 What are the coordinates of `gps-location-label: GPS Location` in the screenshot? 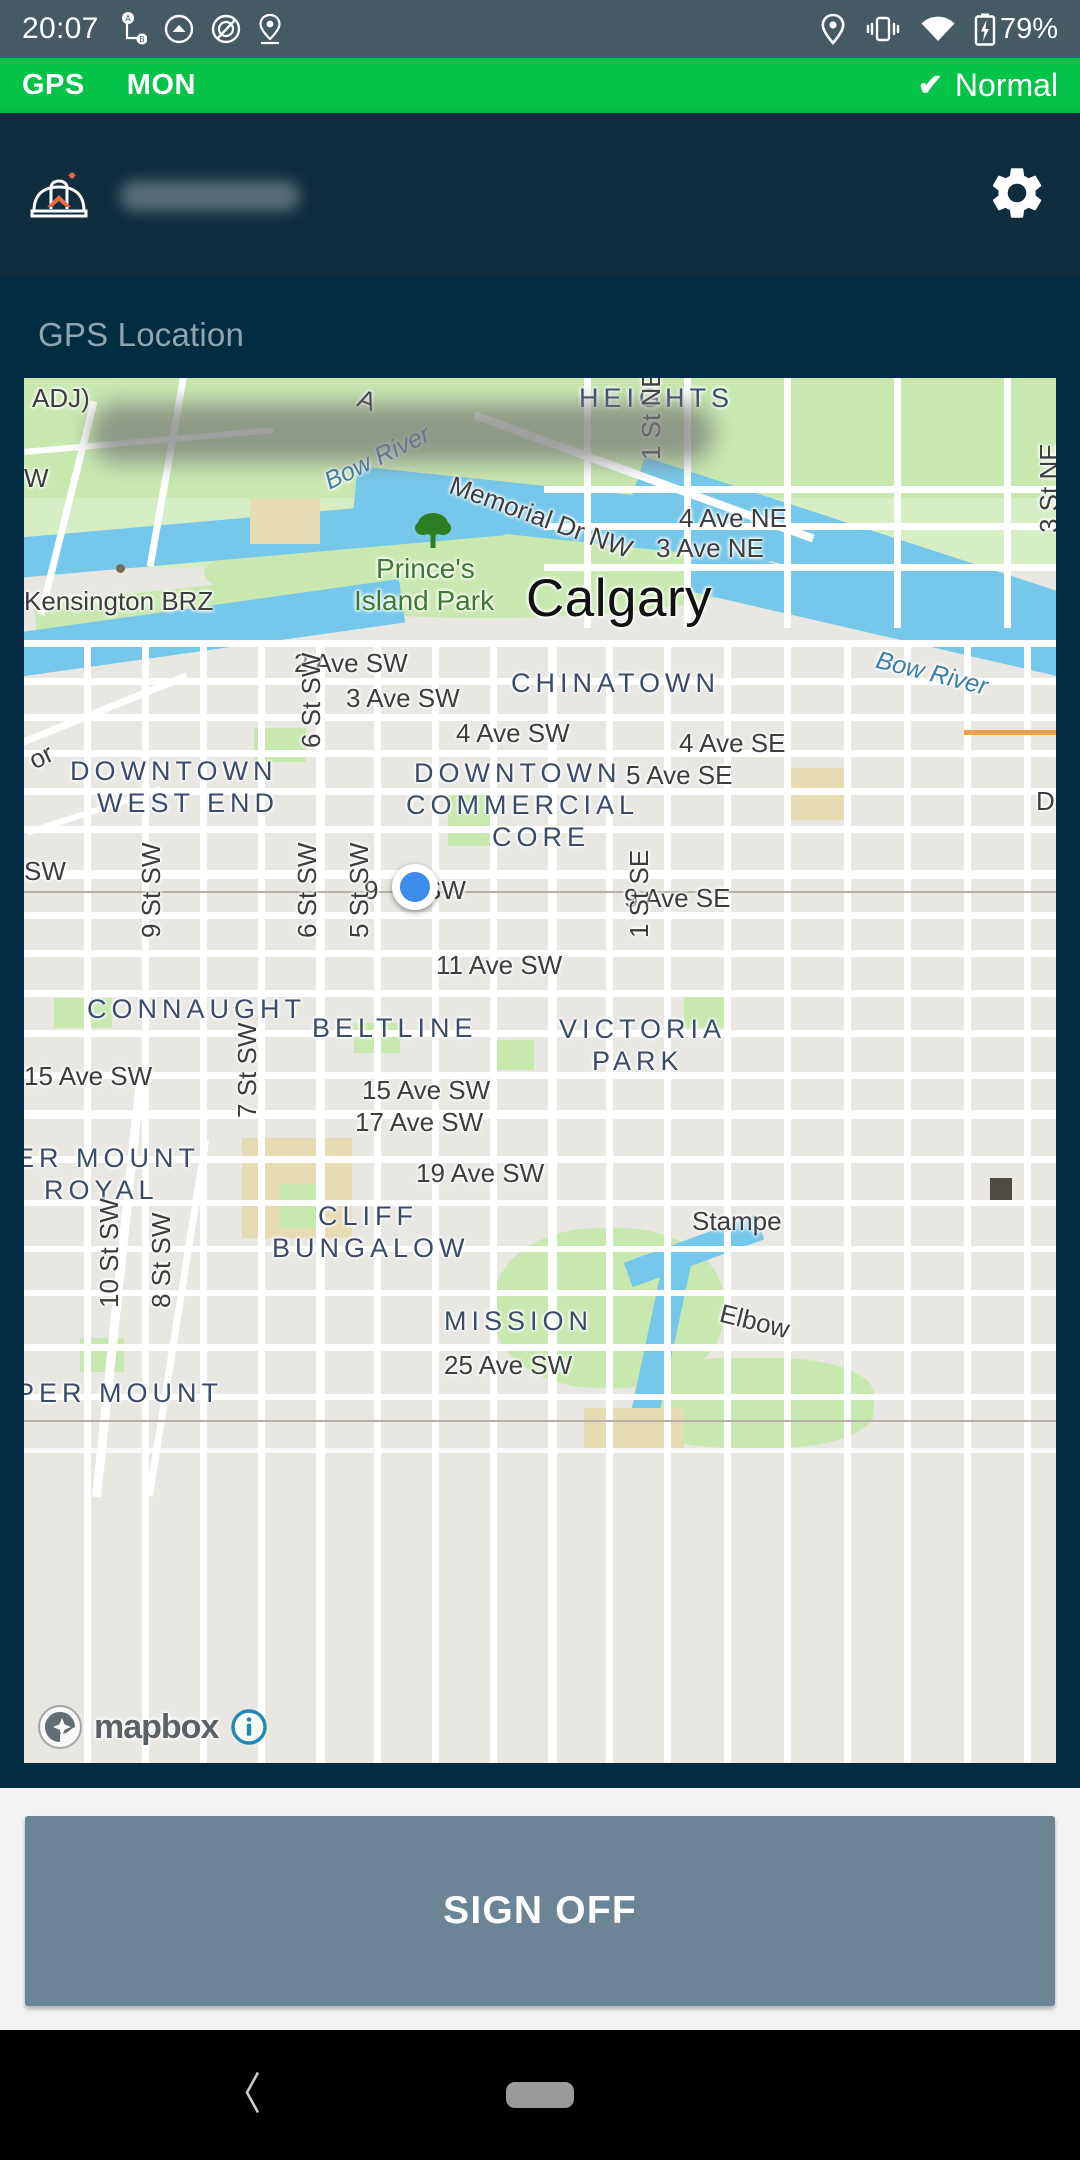 It's located at (141, 334).